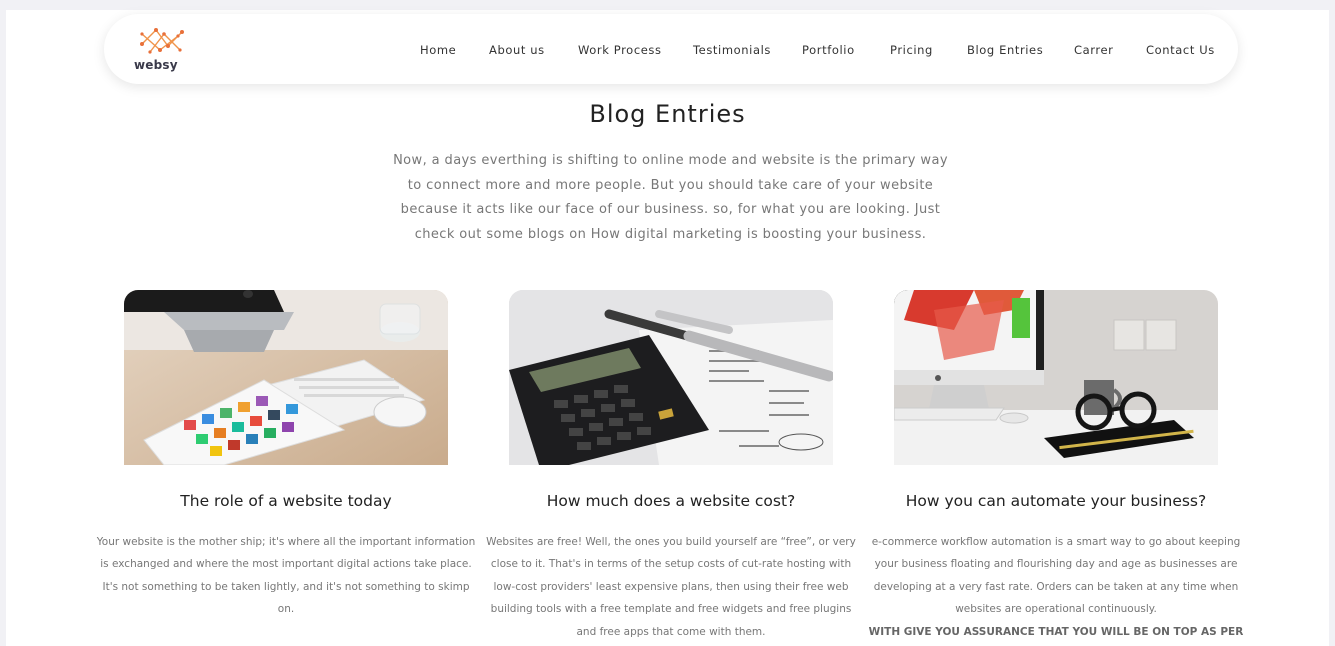  Describe the element at coordinates (1056, 501) in the screenshot. I see `blog-card-title: How you can automate your business?` at that location.